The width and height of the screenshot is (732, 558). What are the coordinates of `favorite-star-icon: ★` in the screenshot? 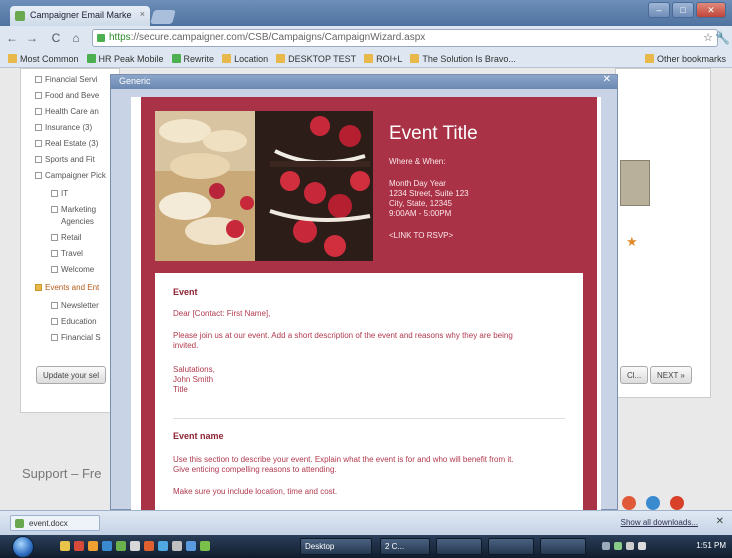 It's located at (632, 242).